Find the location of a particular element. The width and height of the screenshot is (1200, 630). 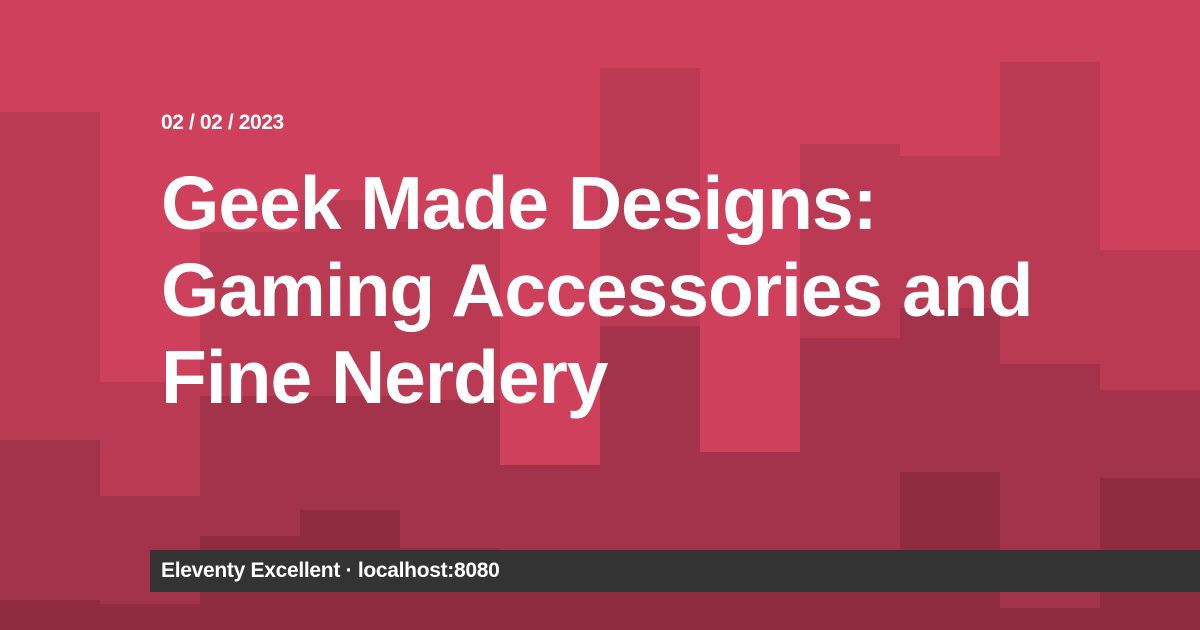

post-date: 02 / 02 / 2023 is located at coordinates (222, 122).